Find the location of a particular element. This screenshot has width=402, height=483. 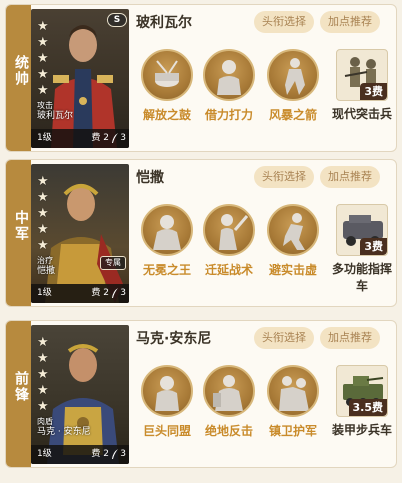

skill-slot-1: 解放之鼓 is located at coordinates (167, 86).